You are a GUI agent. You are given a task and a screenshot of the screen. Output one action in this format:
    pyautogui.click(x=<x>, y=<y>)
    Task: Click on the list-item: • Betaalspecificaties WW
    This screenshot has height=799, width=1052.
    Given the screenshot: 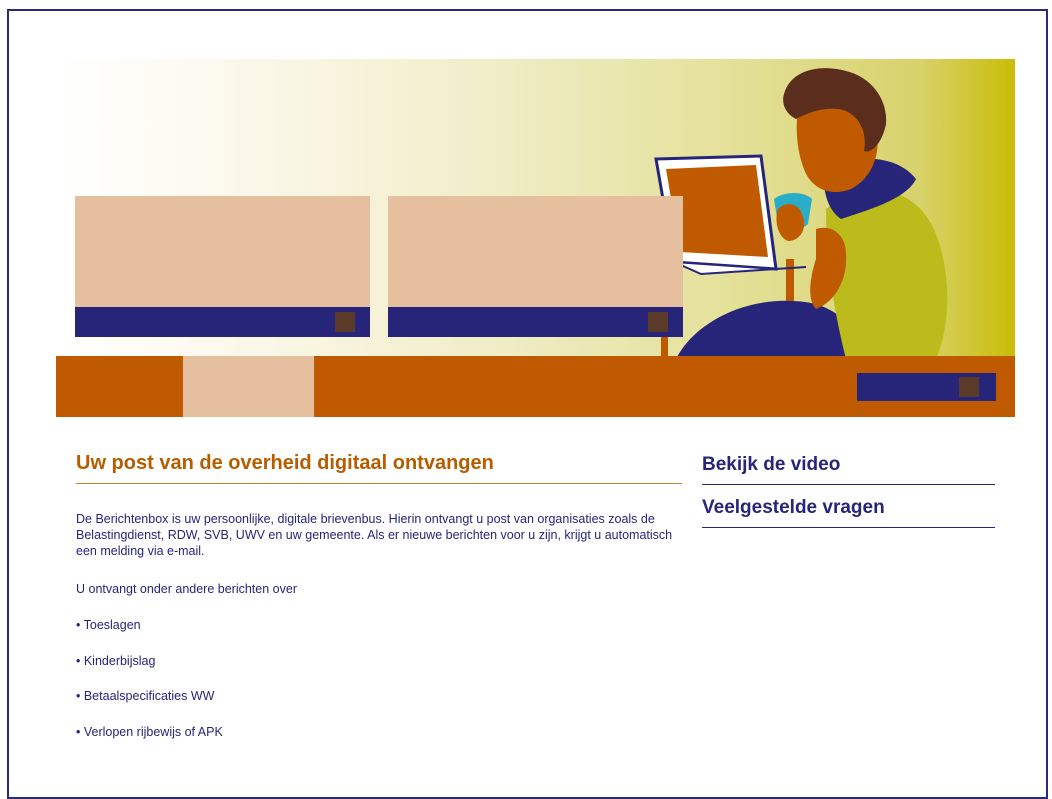 What is the action you would take?
    pyautogui.click(x=145, y=696)
    